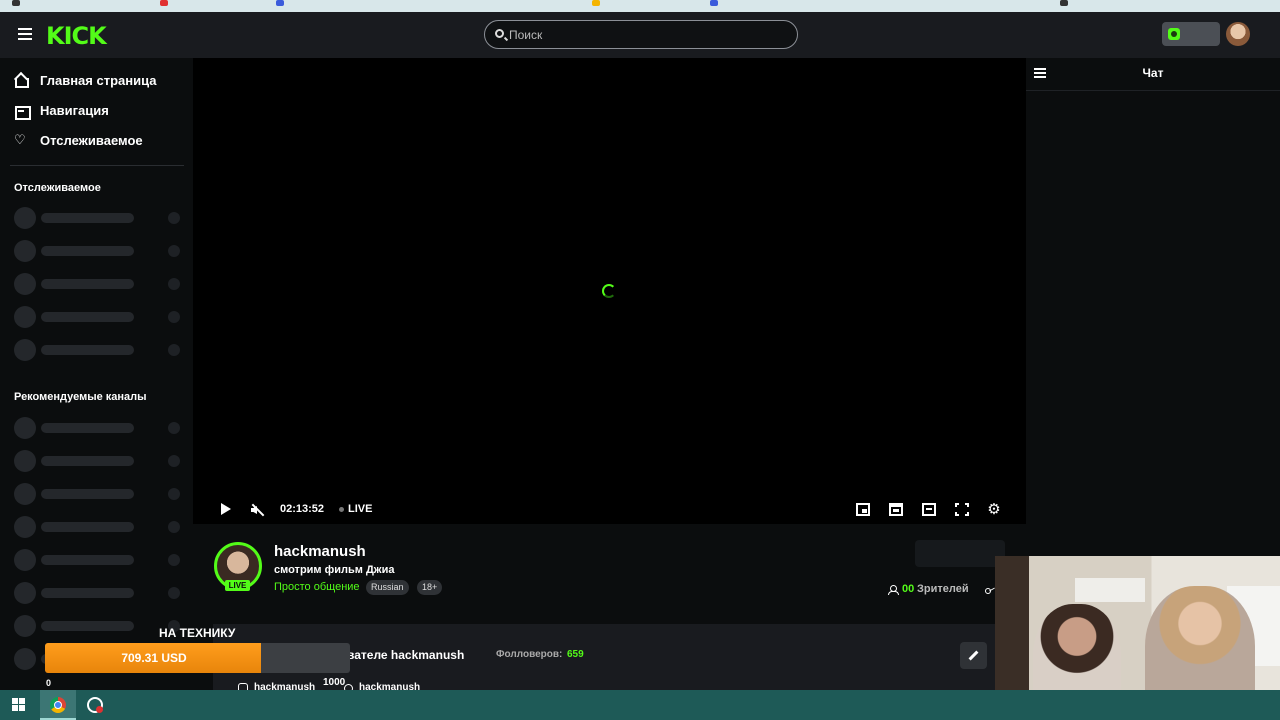 Image resolution: width=1280 pixels, height=720 pixels. What do you see at coordinates (19, 705) in the screenshot?
I see `windows-start-icon` at bounding box center [19, 705].